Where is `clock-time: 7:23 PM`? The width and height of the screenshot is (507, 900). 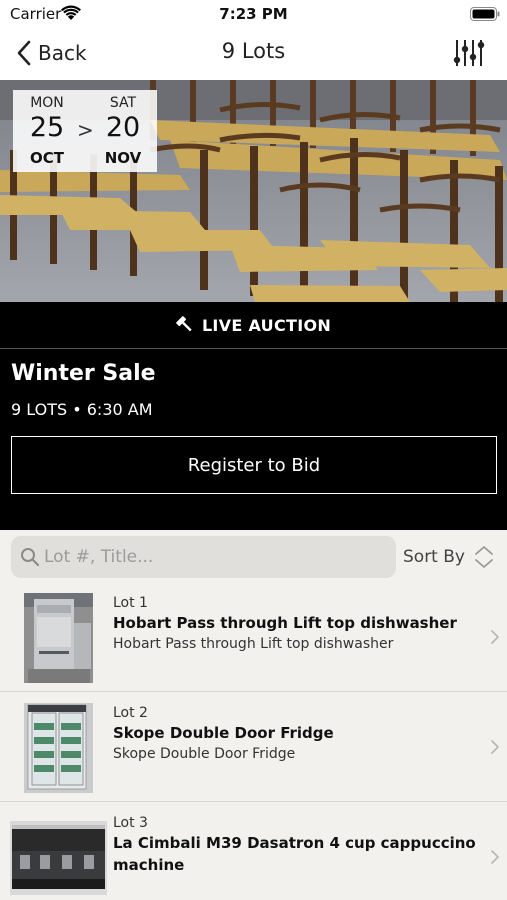
clock-time: 7:23 PM is located at coordinates (253, 14).